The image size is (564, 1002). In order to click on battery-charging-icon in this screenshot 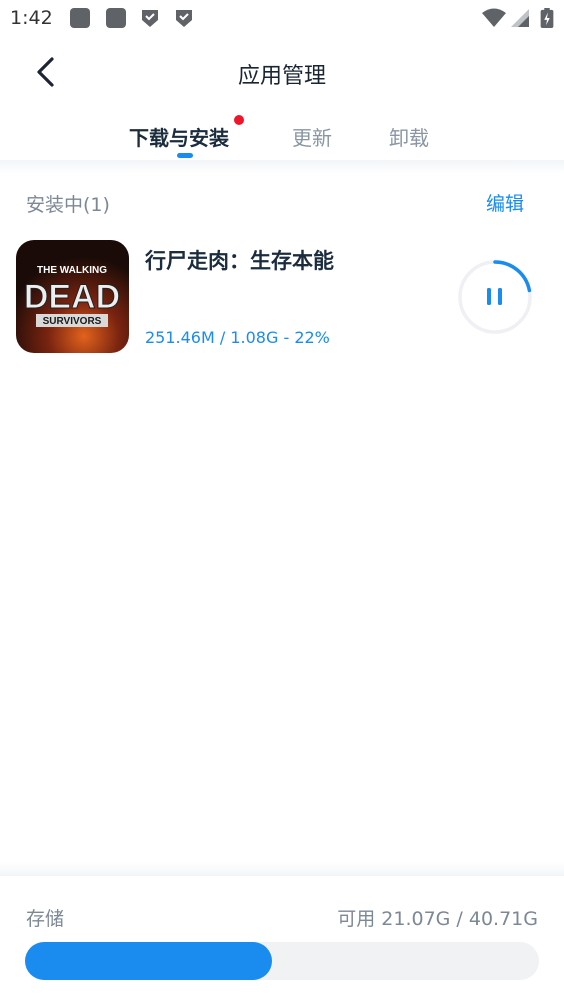, I will do `click(547, 18)`.